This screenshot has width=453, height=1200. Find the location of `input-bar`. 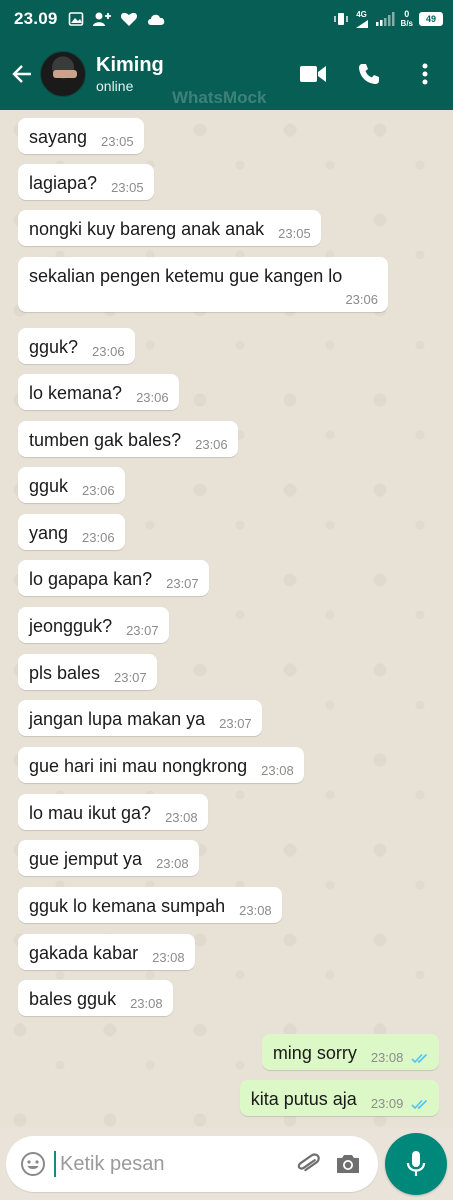

input-bar is located at coordinates (226, 1164).